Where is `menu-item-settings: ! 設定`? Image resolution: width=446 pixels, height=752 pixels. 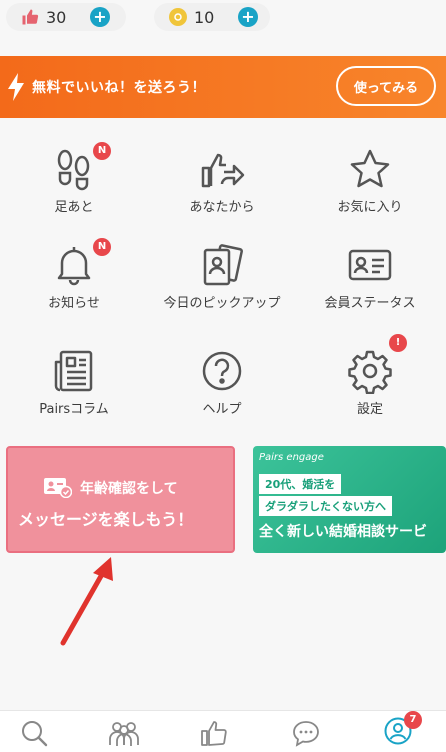 menu-item-settings: ! 設定 is located at coordinates (370, 372).